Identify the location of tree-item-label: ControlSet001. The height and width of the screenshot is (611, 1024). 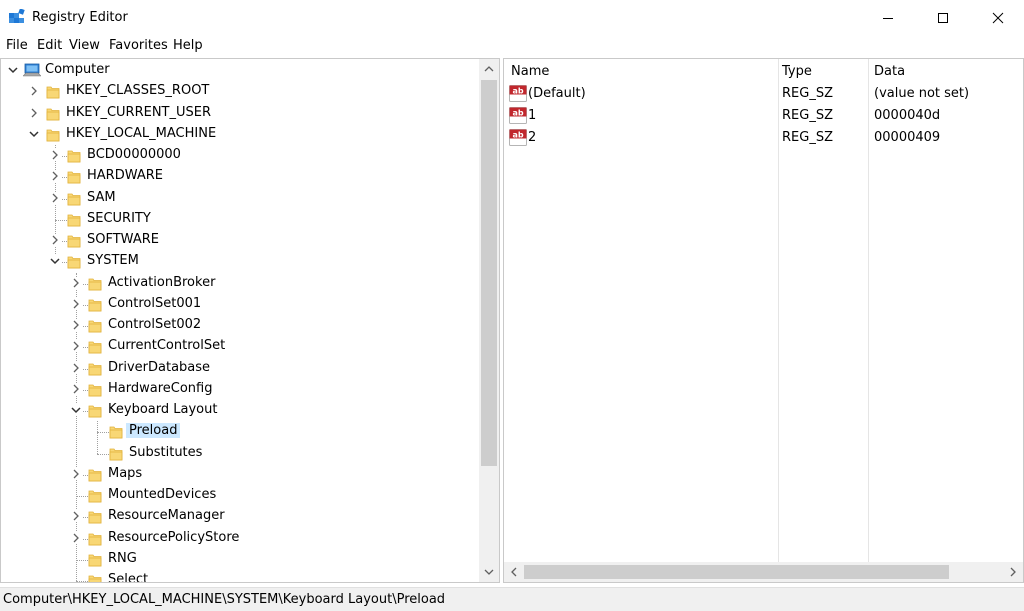
(155, 303).